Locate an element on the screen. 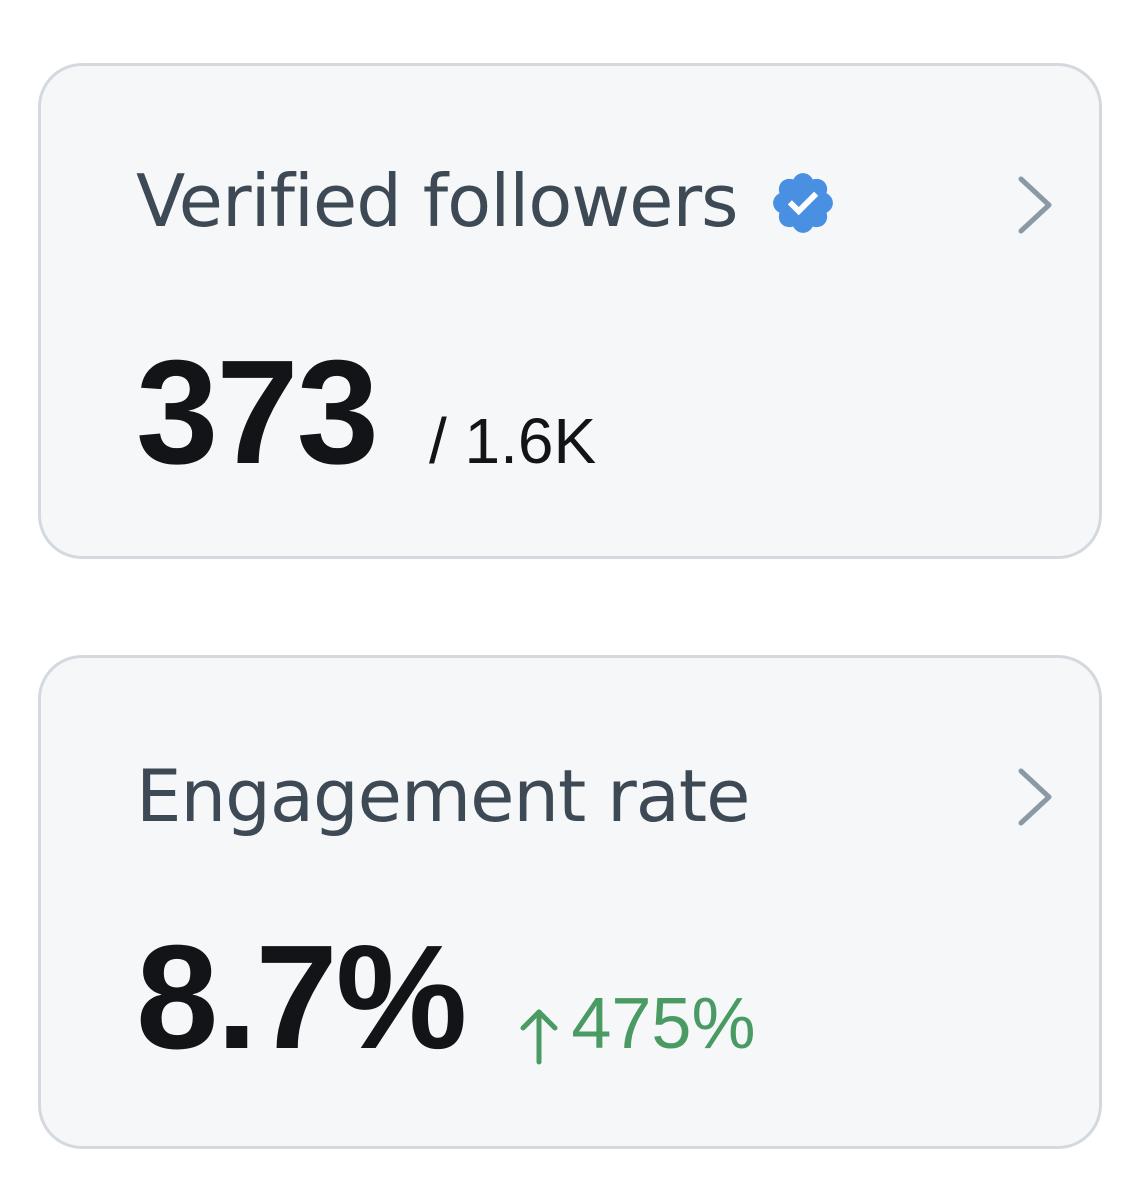 The height and width of the screenshot is (1200, 1130). verified-followers-header: Verified followers is located at coordinates (487, 201).